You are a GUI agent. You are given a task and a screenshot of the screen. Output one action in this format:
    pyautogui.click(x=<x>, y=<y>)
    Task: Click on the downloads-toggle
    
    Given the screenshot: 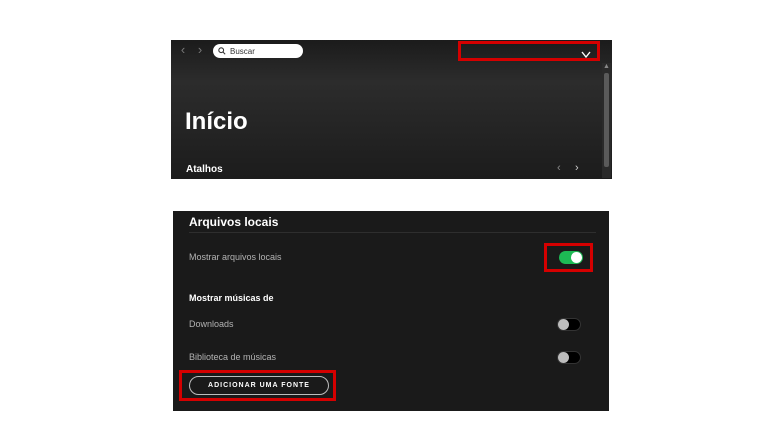 What is the action you would take?
    pyautogui.click(x=569, y=324)
    